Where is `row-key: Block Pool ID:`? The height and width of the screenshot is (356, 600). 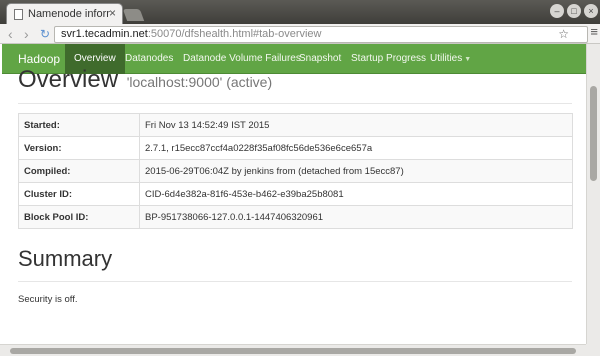 row-key: Block Pool ID: is located at coordinates (79, 217).